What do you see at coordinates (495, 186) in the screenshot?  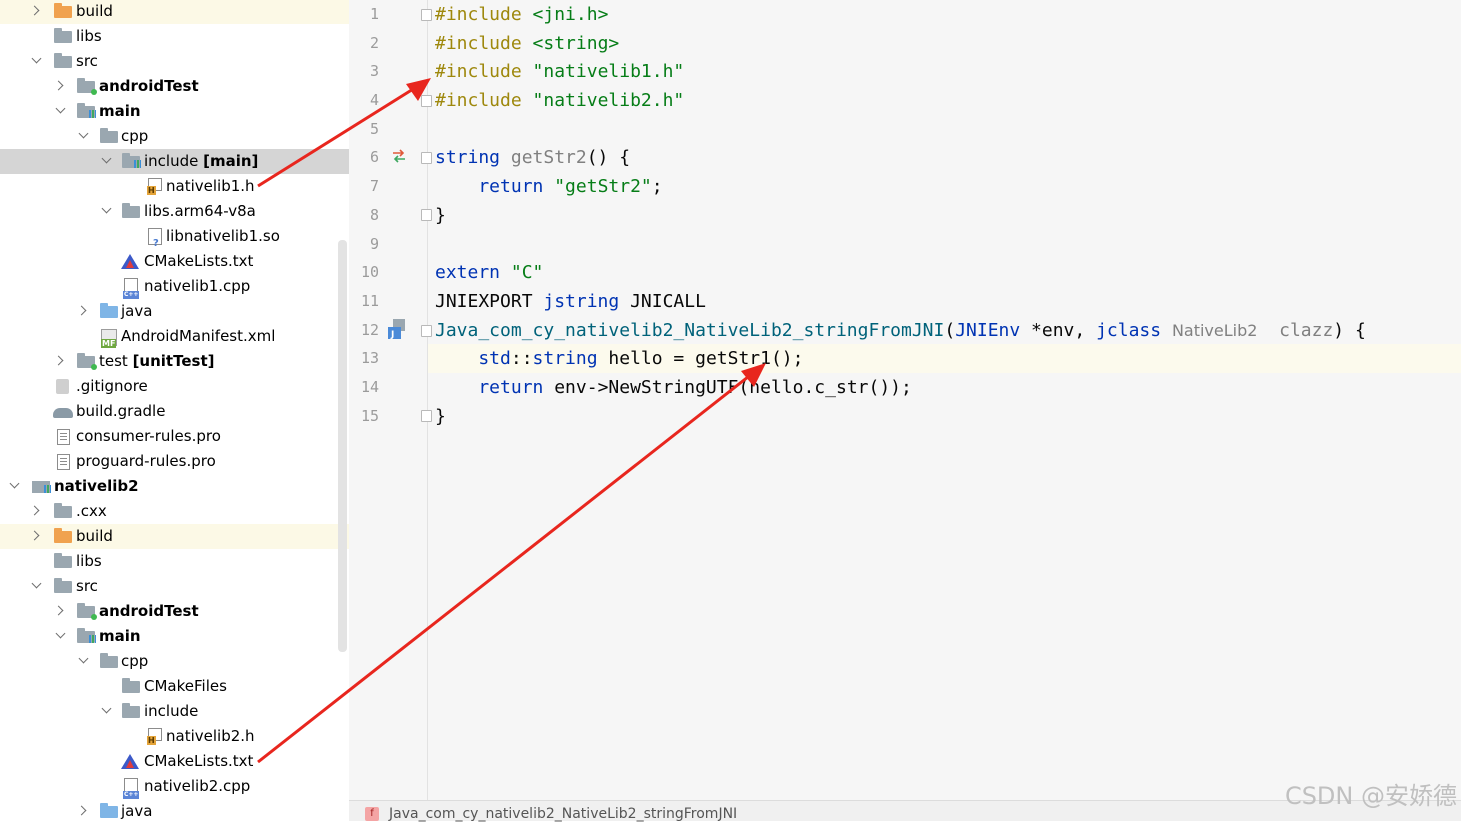 I see `code-token: return` at bounding box center [495, 186].